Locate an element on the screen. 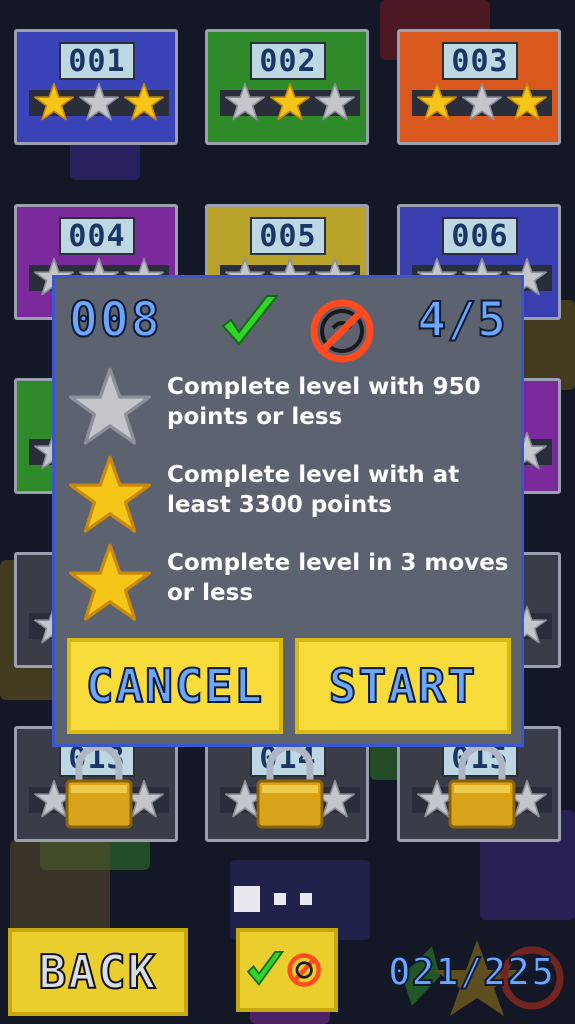 The width and height of the screenshot is (575, 1024). goal-text: Complete level in 3 moves or less is located at coordinates (338, 578).